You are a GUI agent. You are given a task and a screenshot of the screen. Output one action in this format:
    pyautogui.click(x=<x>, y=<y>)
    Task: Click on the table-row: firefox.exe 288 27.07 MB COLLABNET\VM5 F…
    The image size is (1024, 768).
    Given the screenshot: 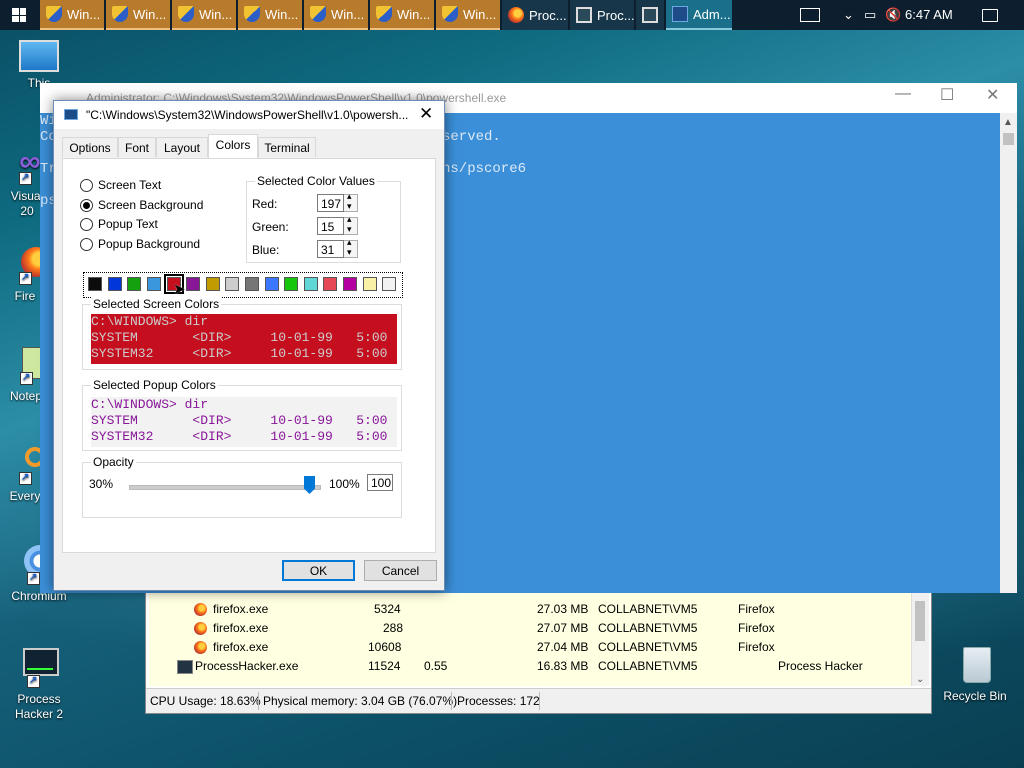 What is the action you would take?
    pyautogui.click(x=529, y=628)
    